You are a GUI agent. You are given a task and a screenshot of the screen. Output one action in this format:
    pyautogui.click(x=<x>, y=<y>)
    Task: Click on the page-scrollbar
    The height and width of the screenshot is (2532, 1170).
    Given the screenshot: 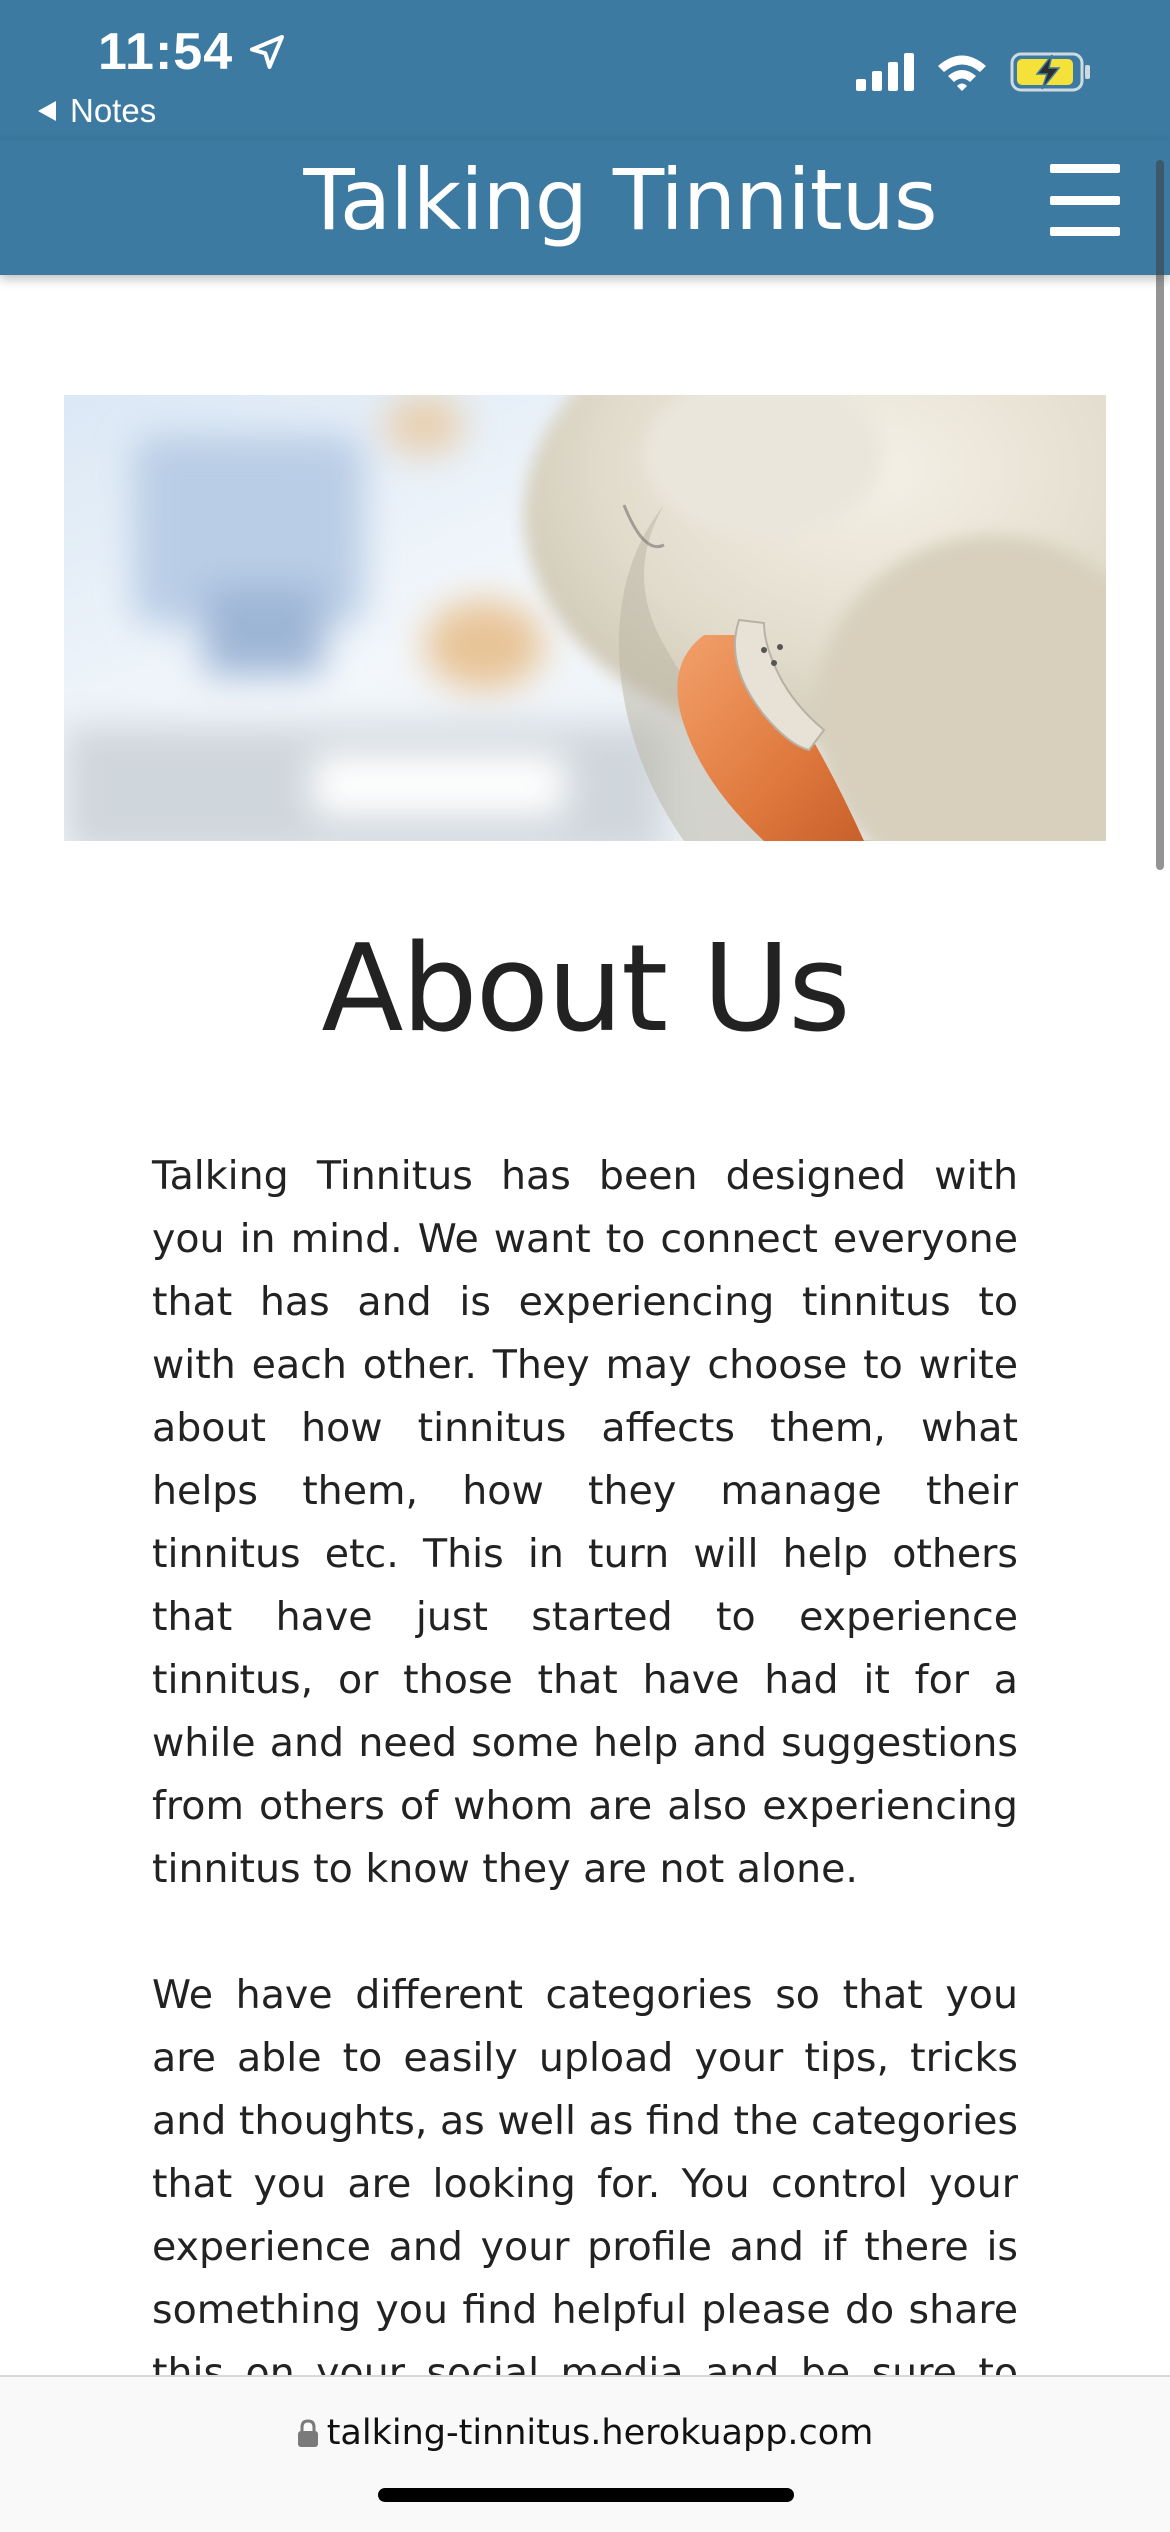 What is the action you would take?
    pyautogui.click(x=1160, y=515)
    